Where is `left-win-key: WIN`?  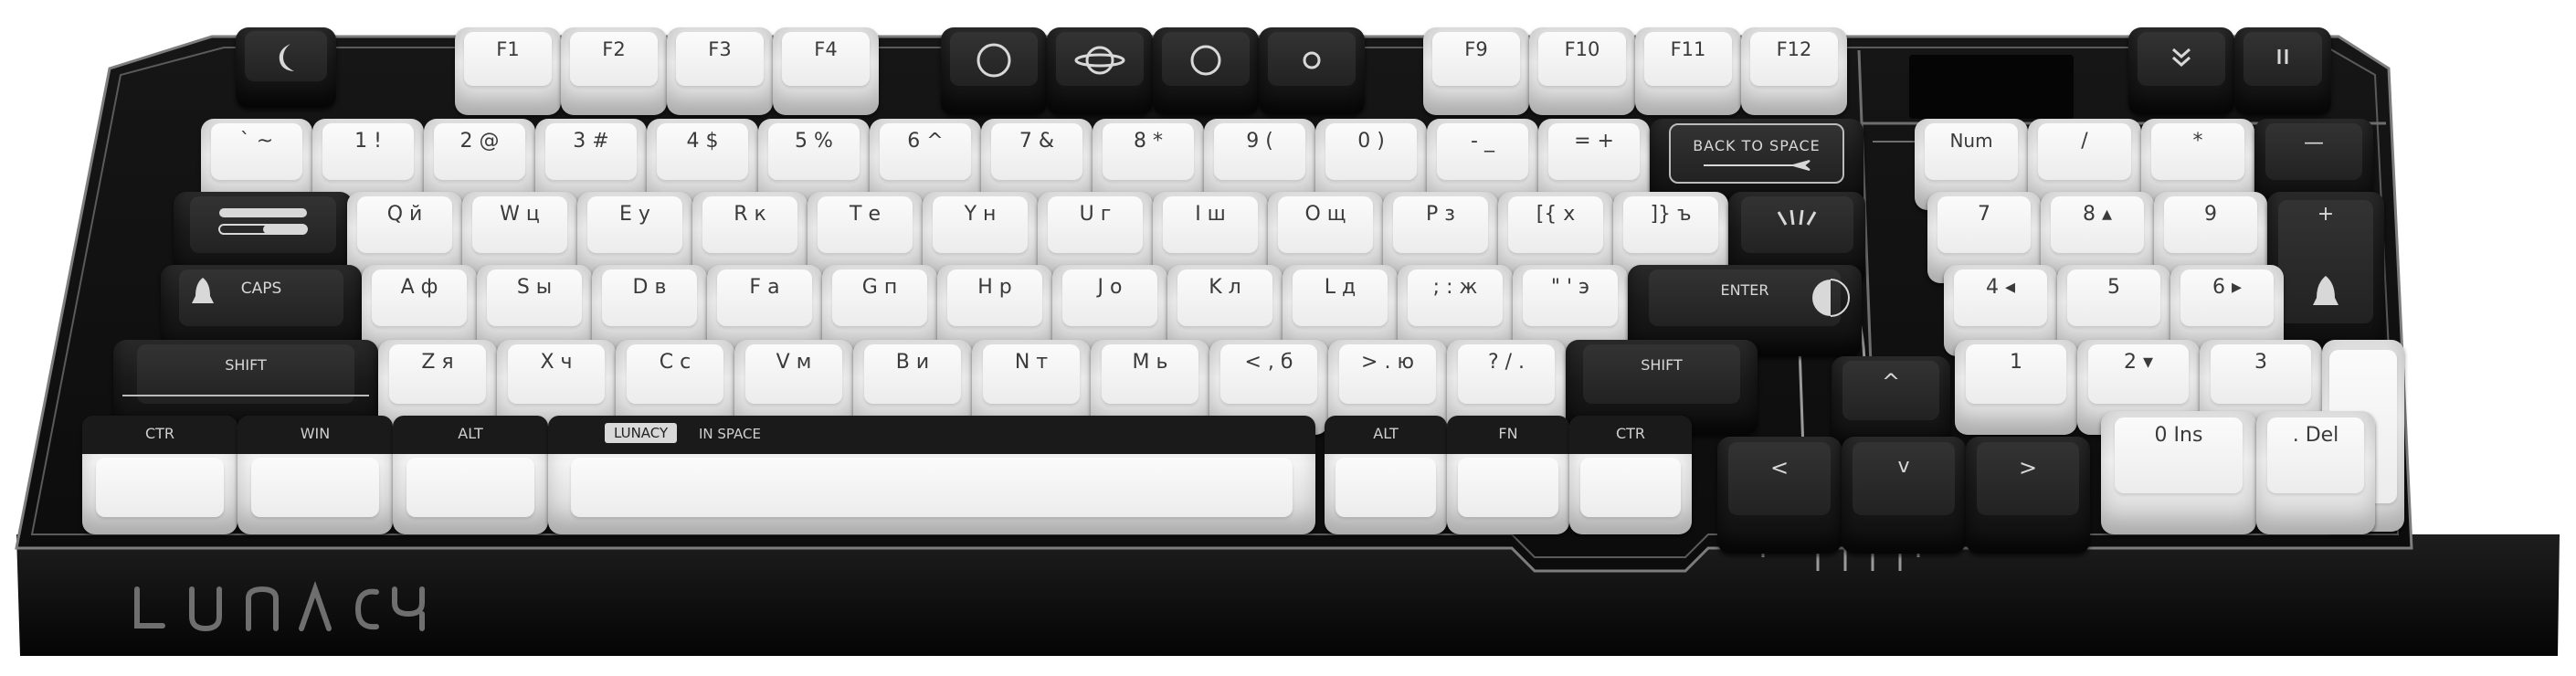 left-win-key: WIN is located at coordinates (315, 475).